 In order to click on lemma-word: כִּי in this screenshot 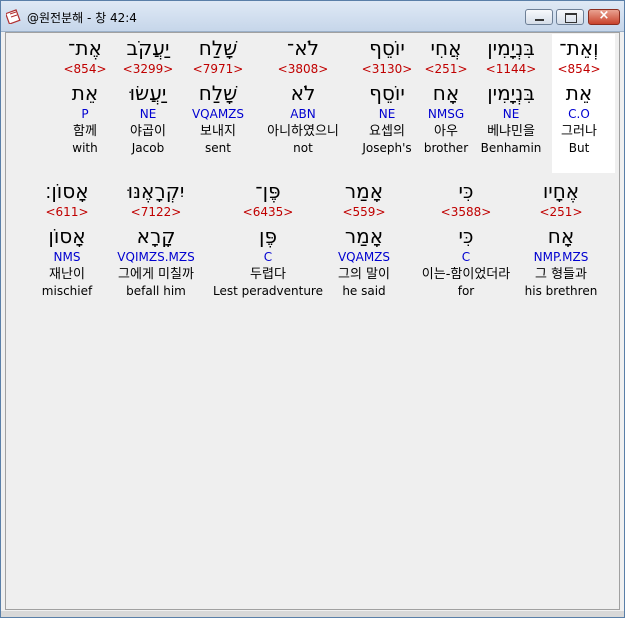, I will do `click(466, 236)`.